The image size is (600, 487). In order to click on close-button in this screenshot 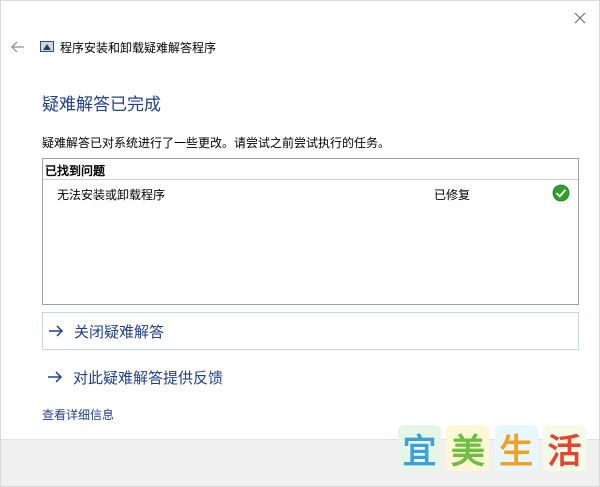, I will do `click(580, 18)`.